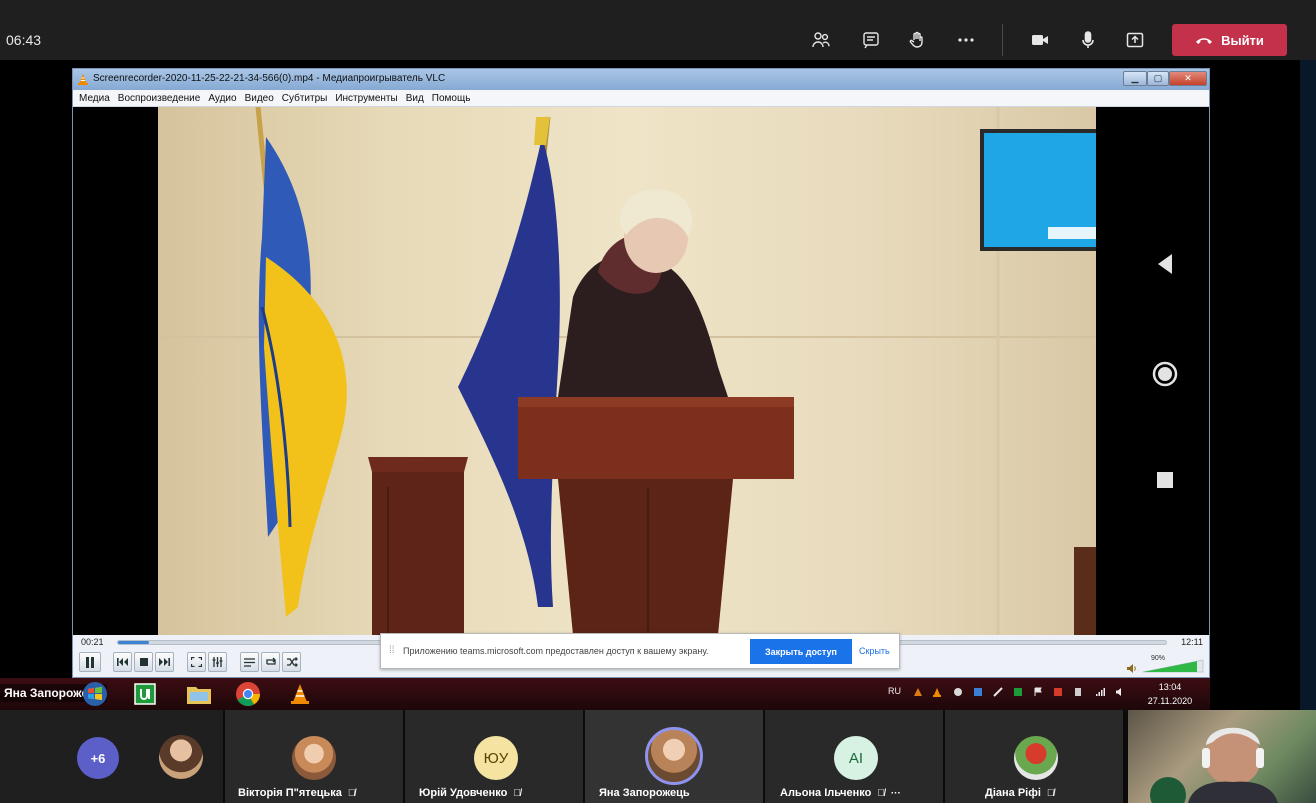 The height and width of the screenshot is (803, 1316). Describe the element at coordinates (1018, 692) in the screenshot. I see `utorrent-tray-icon` at that location.